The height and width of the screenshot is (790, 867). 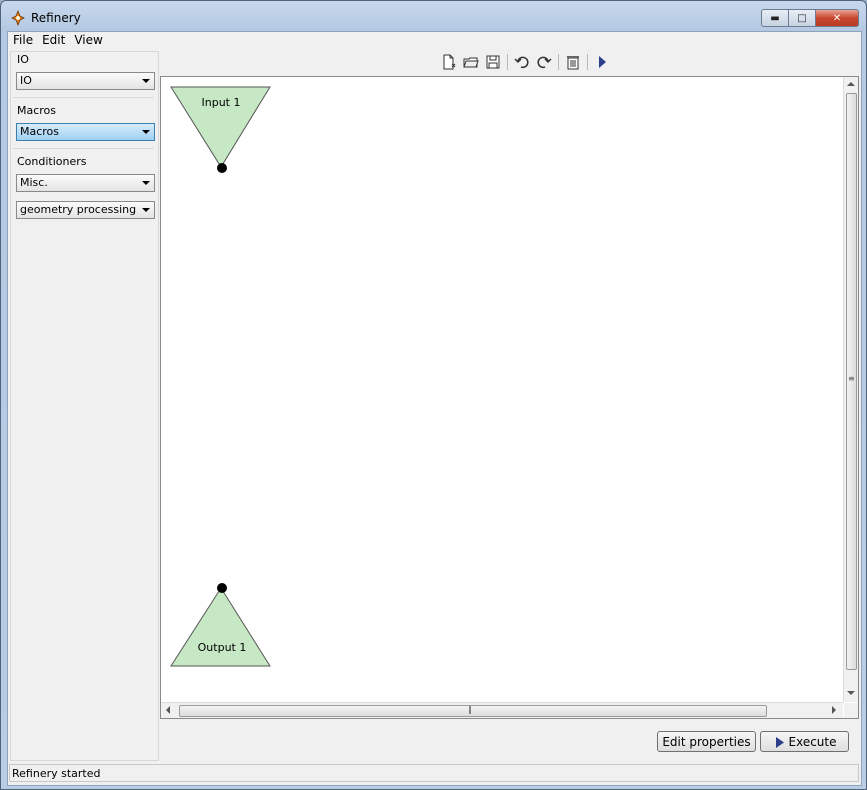 What do you see at coordinates (851, 378) in the screenshot?
I see `grip-icon: ≡` at bounding box center [851, 378].